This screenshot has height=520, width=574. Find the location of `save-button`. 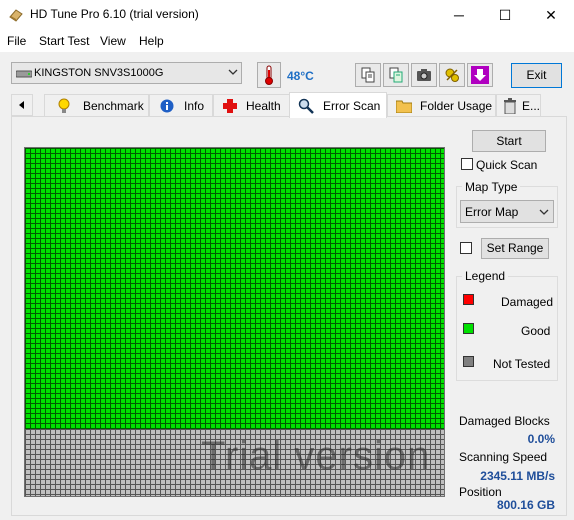

save-button is located at coordinates (480, 75).